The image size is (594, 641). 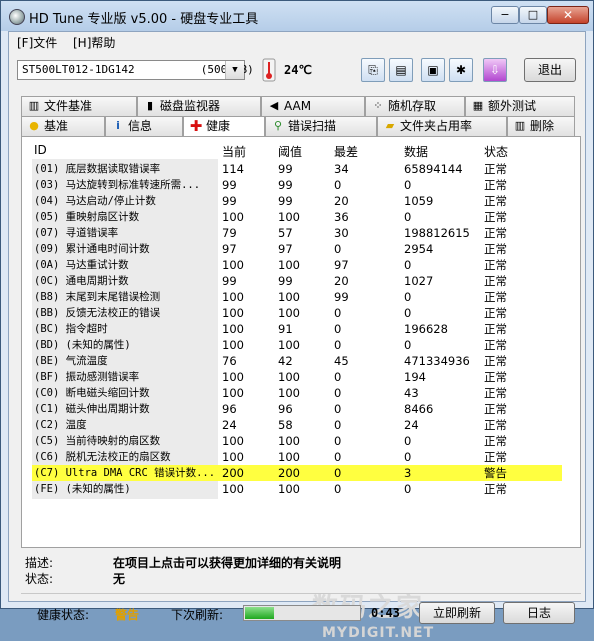 What do you see at coordinates (411, 425) in the screenshot?
I see `cell-data: 24` at bounding box center [411, 425].